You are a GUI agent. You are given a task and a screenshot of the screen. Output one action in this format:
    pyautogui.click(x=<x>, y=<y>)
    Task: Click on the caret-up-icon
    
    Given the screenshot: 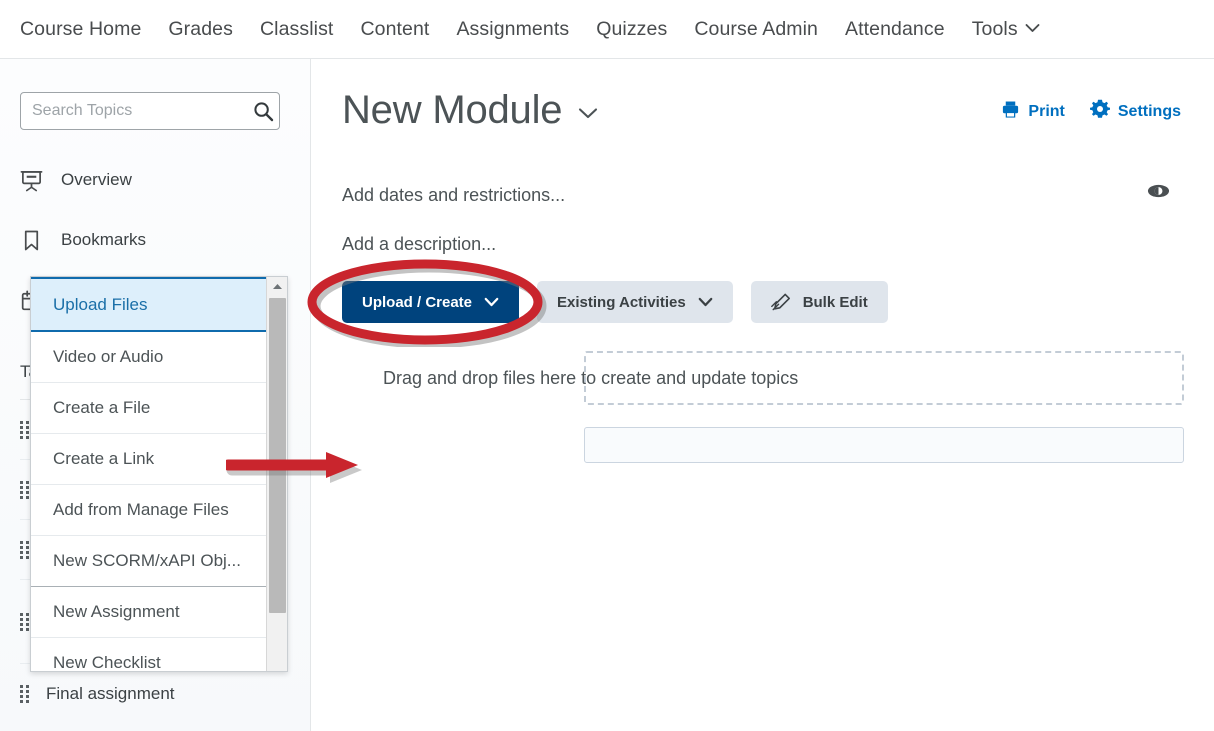 What is the action you would take?
    pyautogui.click(x=277, y=286)
    